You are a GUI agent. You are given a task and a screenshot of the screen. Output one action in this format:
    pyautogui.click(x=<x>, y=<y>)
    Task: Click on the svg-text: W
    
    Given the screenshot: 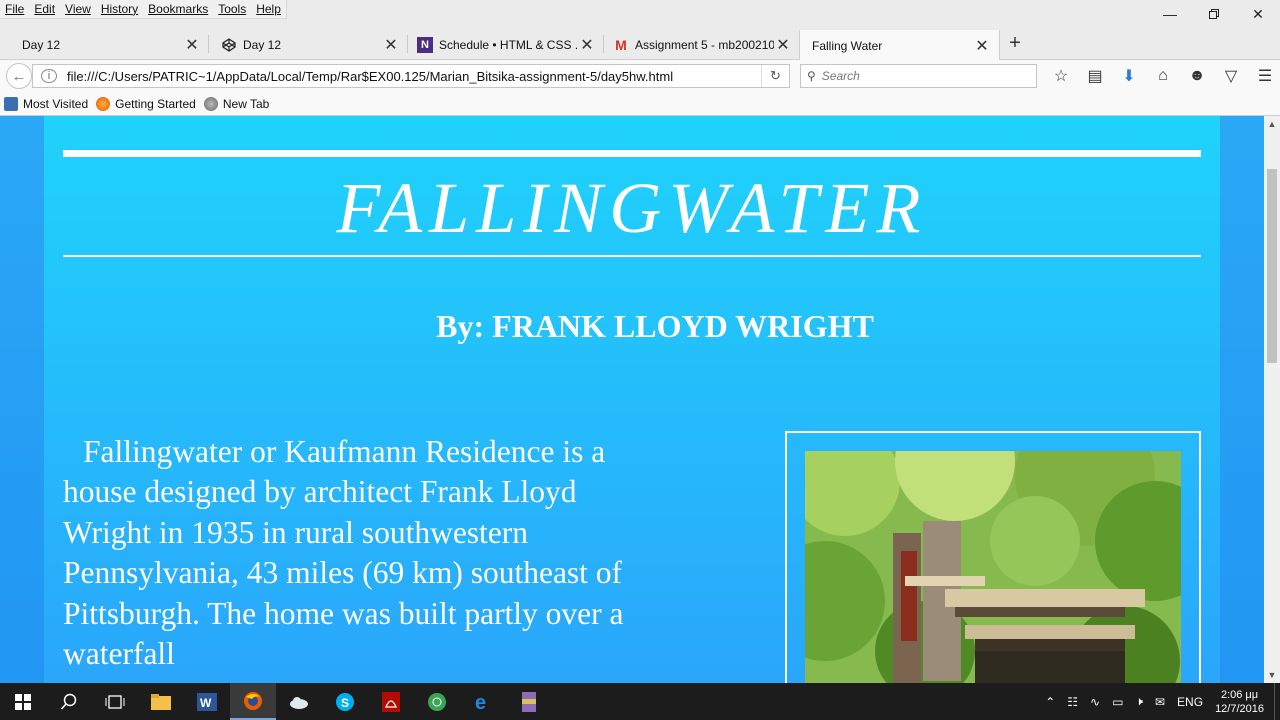 What is the action you would take?
    pyautogui.click(x=206, y=703)
    